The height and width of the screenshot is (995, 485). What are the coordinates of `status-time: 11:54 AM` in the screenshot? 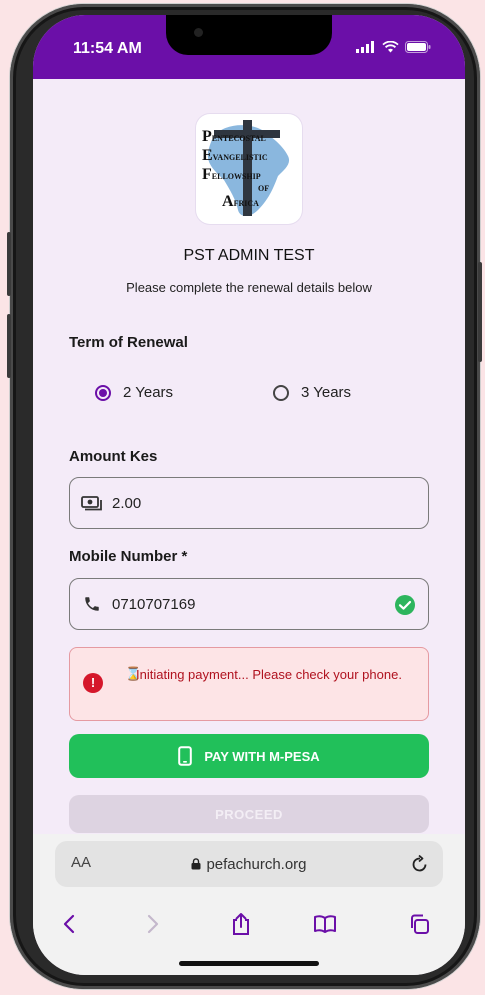 It's located at (107, 48).